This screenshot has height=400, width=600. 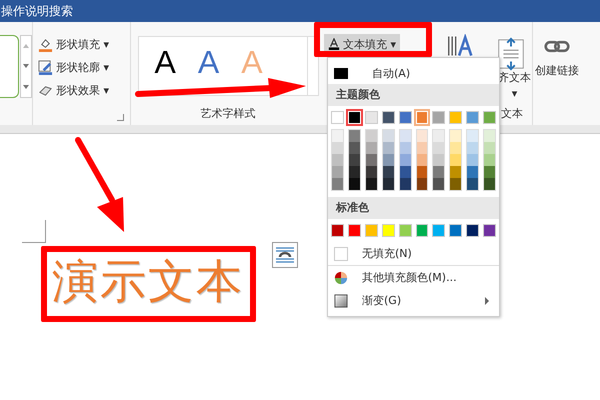 I want to click on shape-style-preview, so click(x=9, y=66).